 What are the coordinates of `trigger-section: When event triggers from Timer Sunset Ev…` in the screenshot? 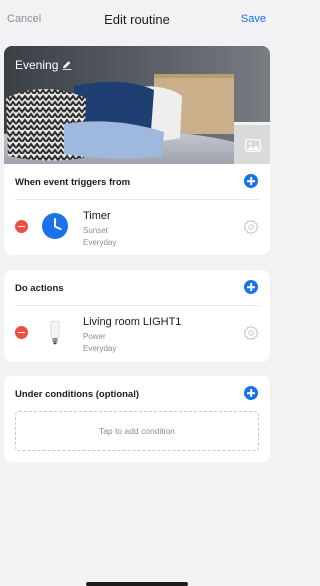 It's located at (137, 209).